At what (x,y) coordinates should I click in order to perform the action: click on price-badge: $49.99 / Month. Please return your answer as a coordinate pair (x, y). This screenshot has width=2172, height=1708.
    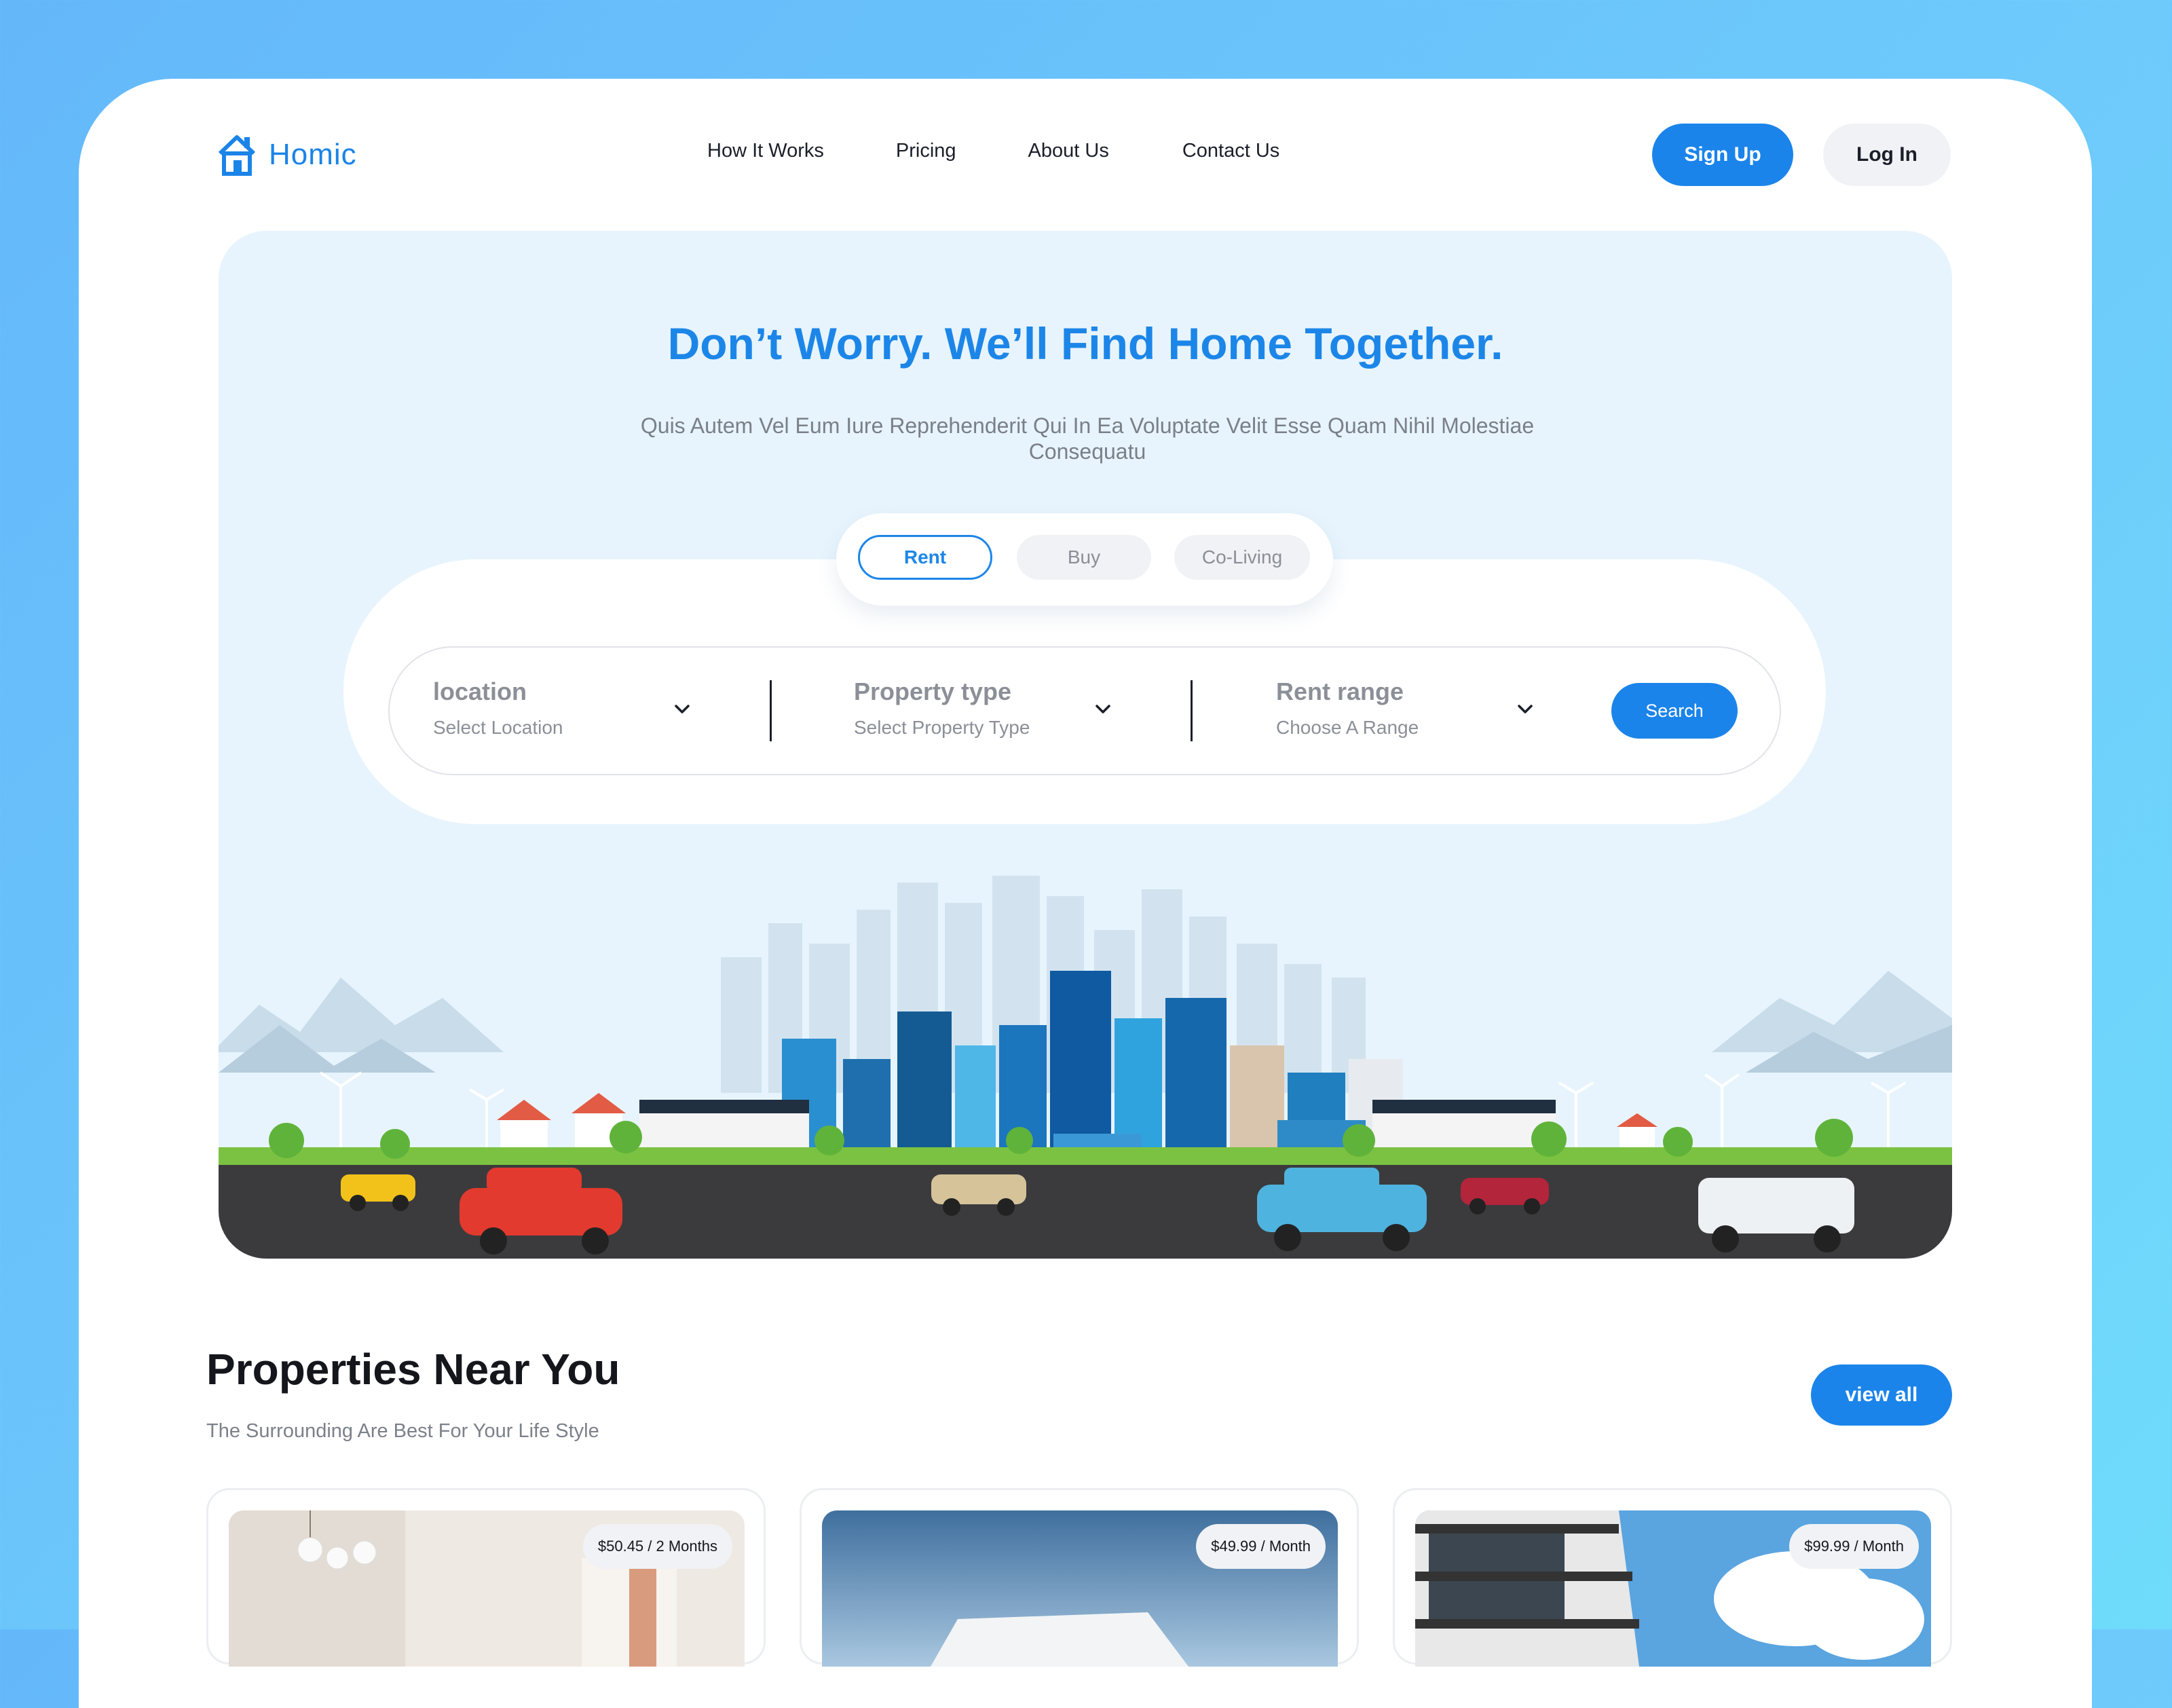
    Looking at the image, I should click on (1261, 1546).